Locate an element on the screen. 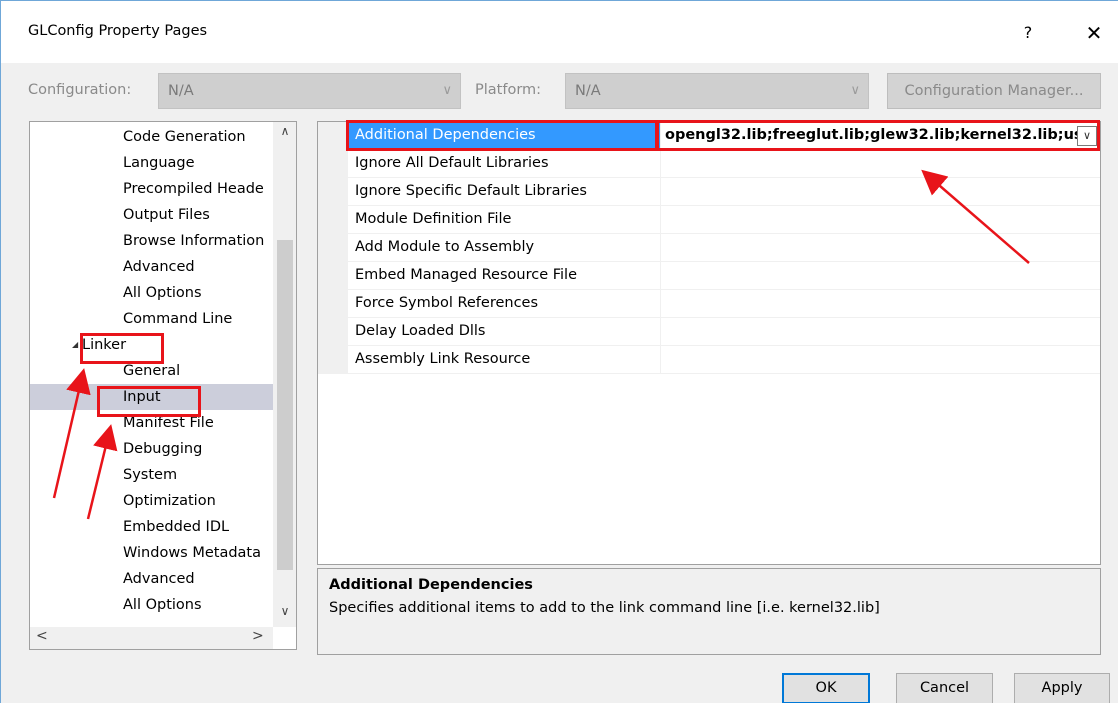  arrow-to-input is located at coordinates (102, 472).